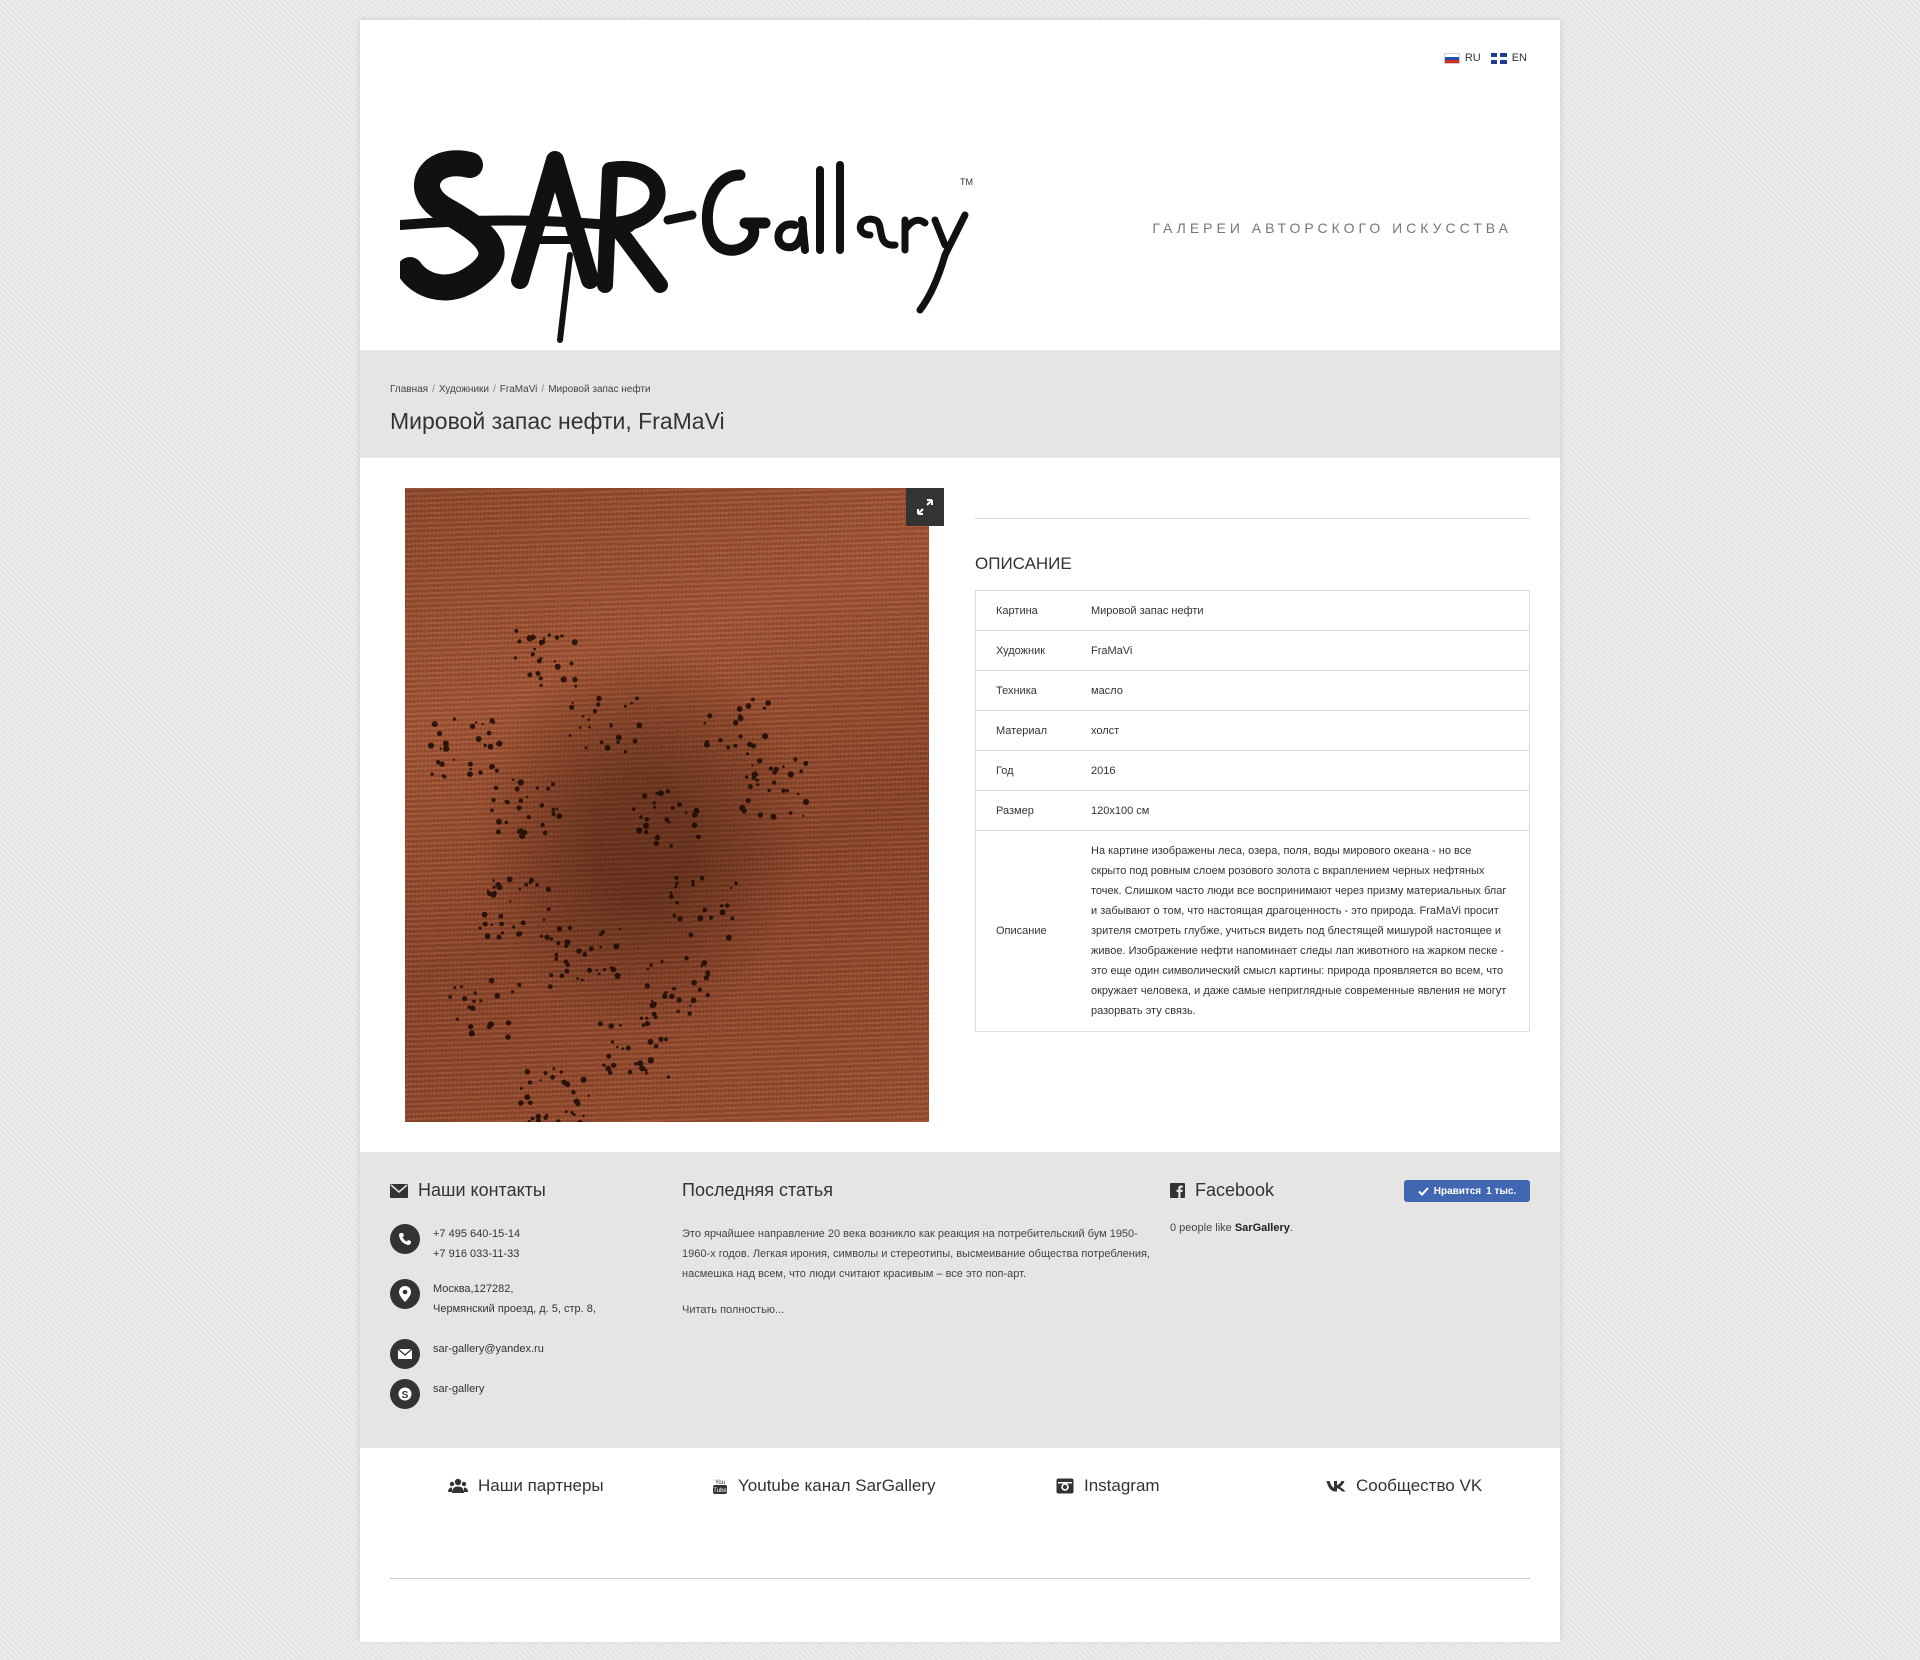 The width and height of the screenshot is (1920, 1660). I want to click on facebook-page-name: SarGallery, so click(1262, 1228).